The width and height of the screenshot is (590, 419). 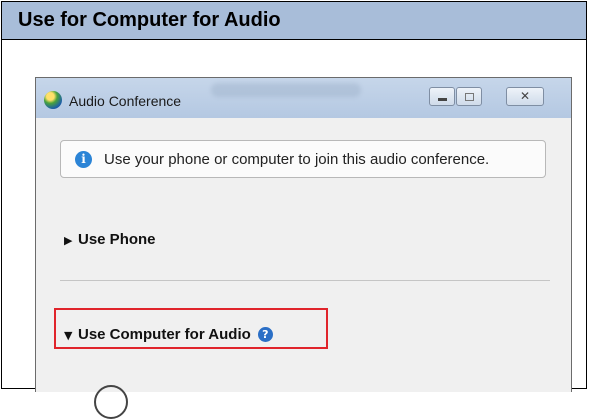 What do you see at coordinates (149, 20) in the screenshot?
I see `page-title: Use for Computer for Audio` at bounding box center [149, 20].